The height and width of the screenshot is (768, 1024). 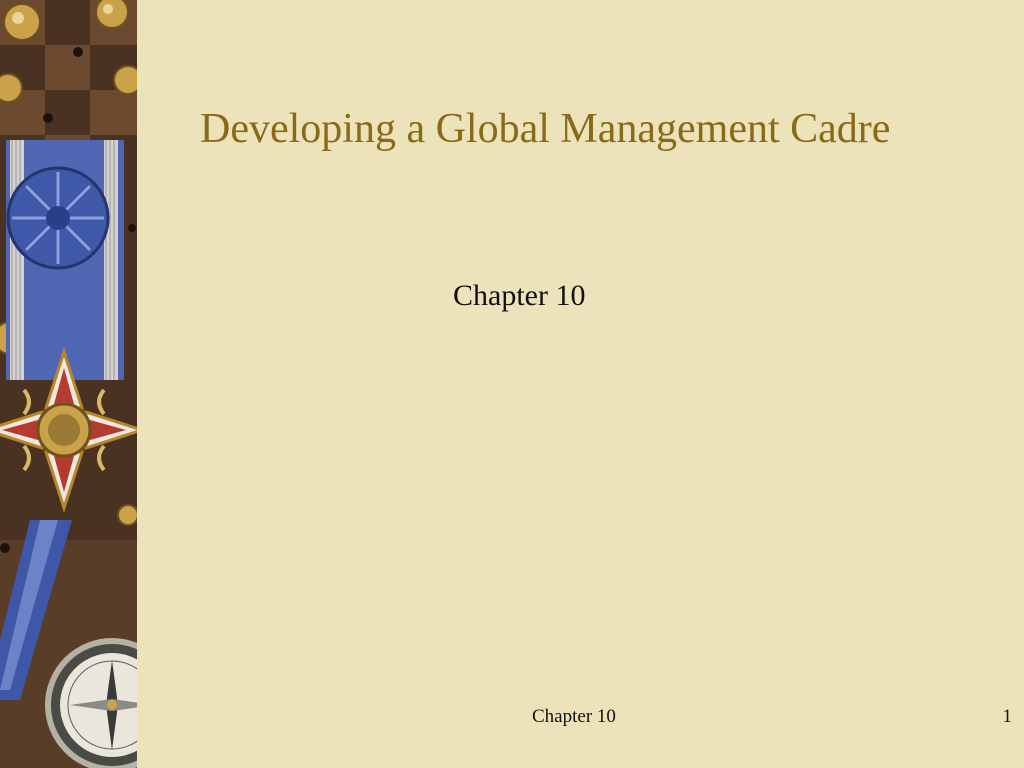 What do you see at coordinates (519, 295) in the screenshot?
I see `slide-subtitle: Chapter 10` at bounding box center [519, 295].